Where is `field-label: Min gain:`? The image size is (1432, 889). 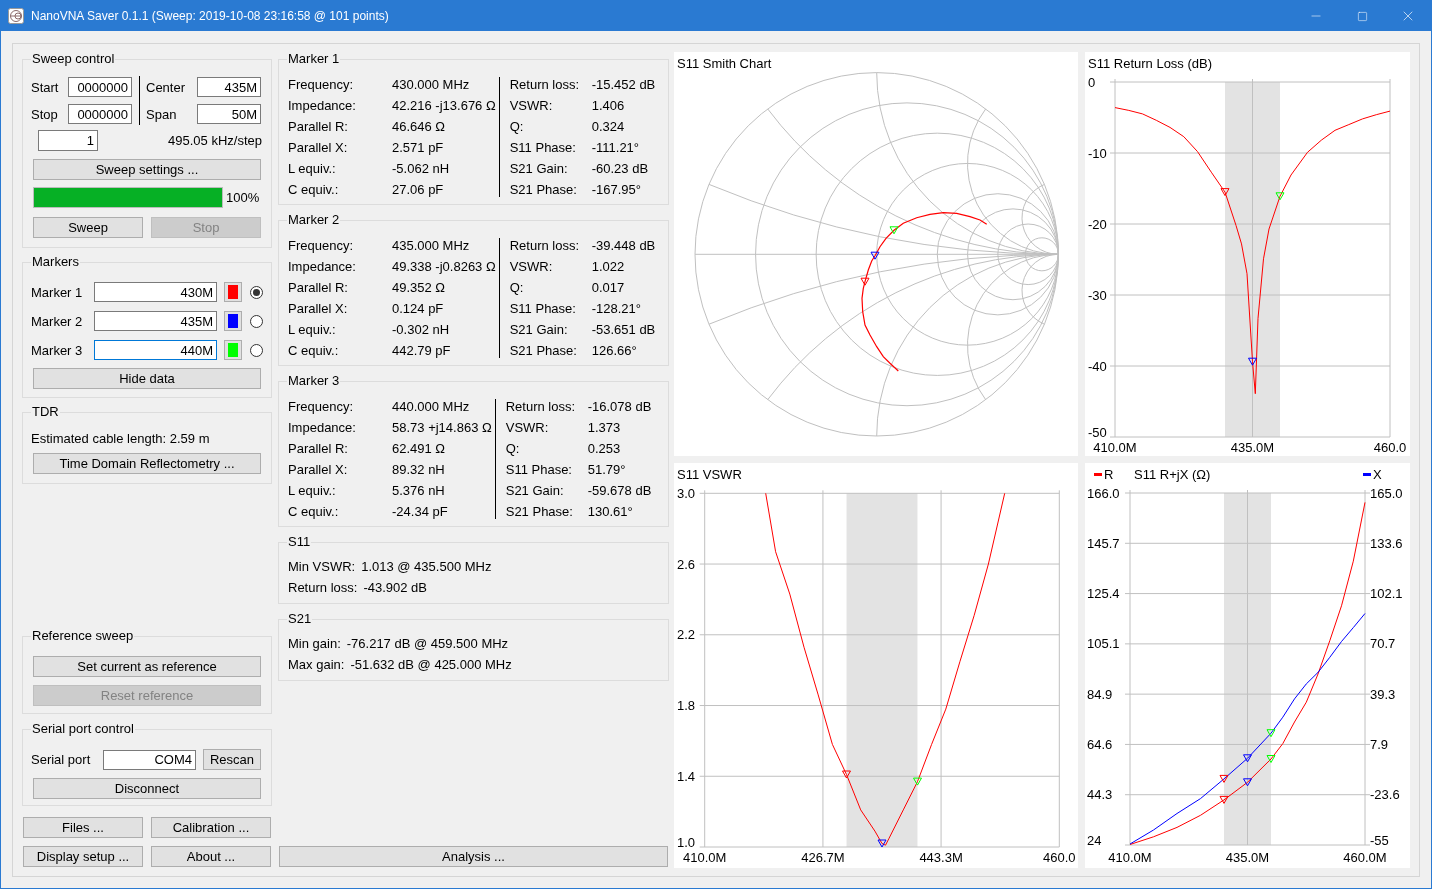
field-label: Min gain: is located at coordinates (314, 643).